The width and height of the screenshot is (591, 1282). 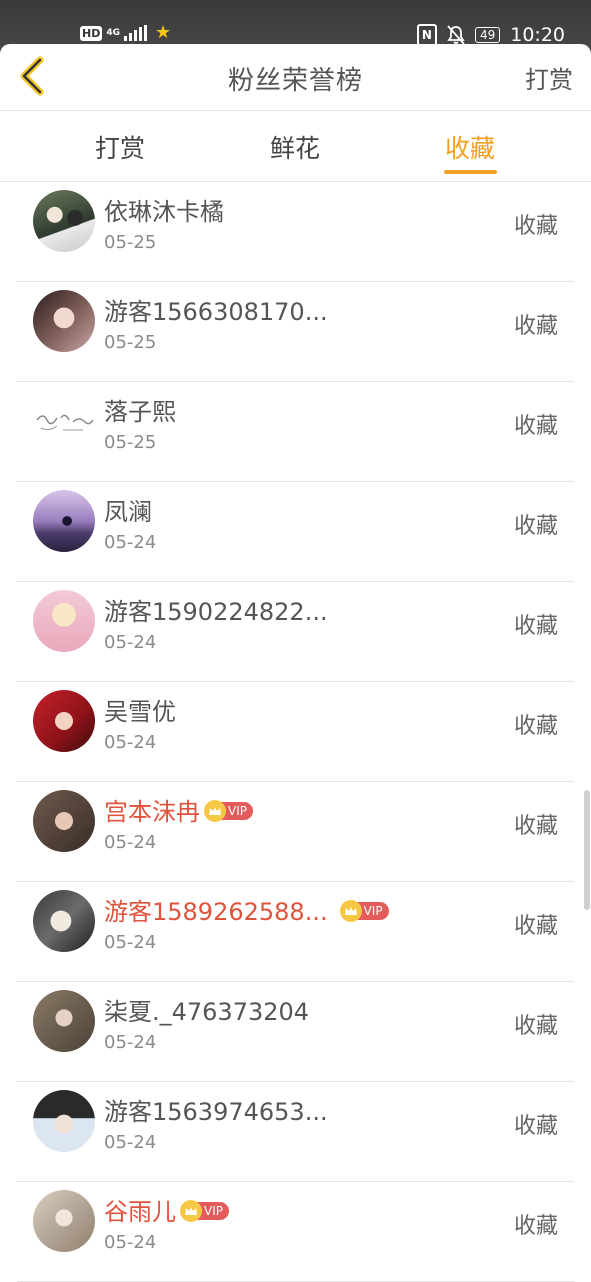 I want to click on clock: 10:20, so click(x=537, y=35).